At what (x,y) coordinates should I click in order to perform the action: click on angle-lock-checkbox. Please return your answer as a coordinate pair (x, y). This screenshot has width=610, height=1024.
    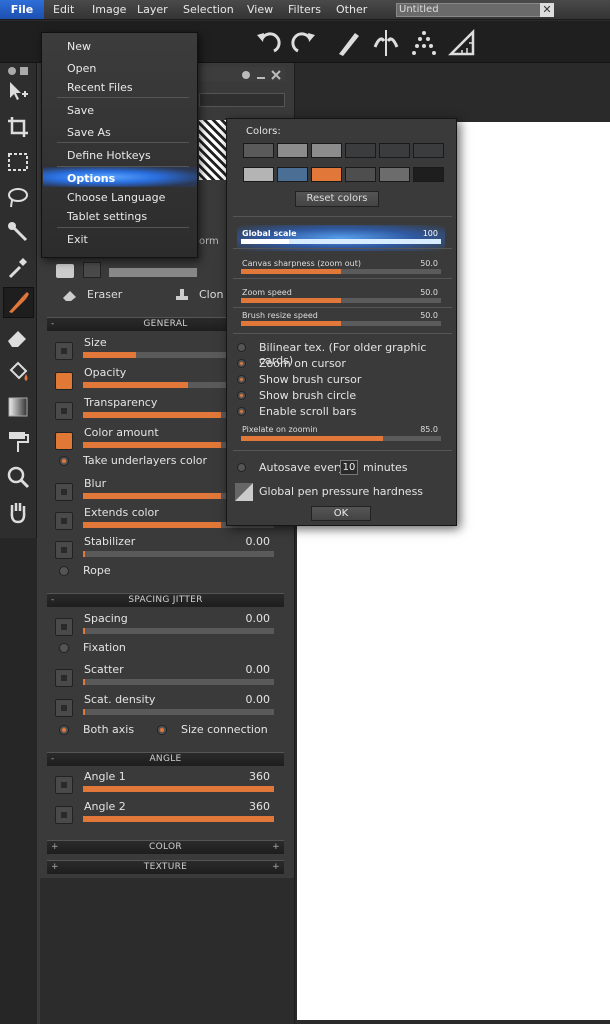
    Looking at the image, I should click on (64, 785).